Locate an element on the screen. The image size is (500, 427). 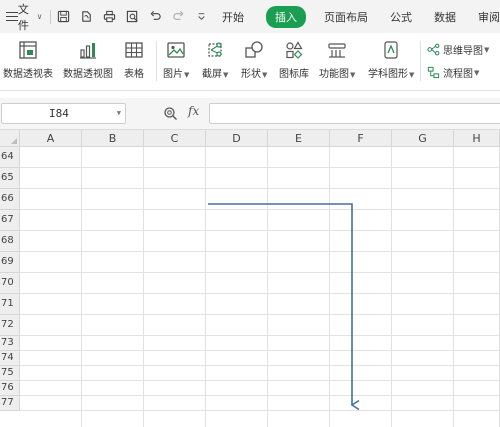
subject-graphic-button: 学科图形▼ is located at coordinates (391, 60).